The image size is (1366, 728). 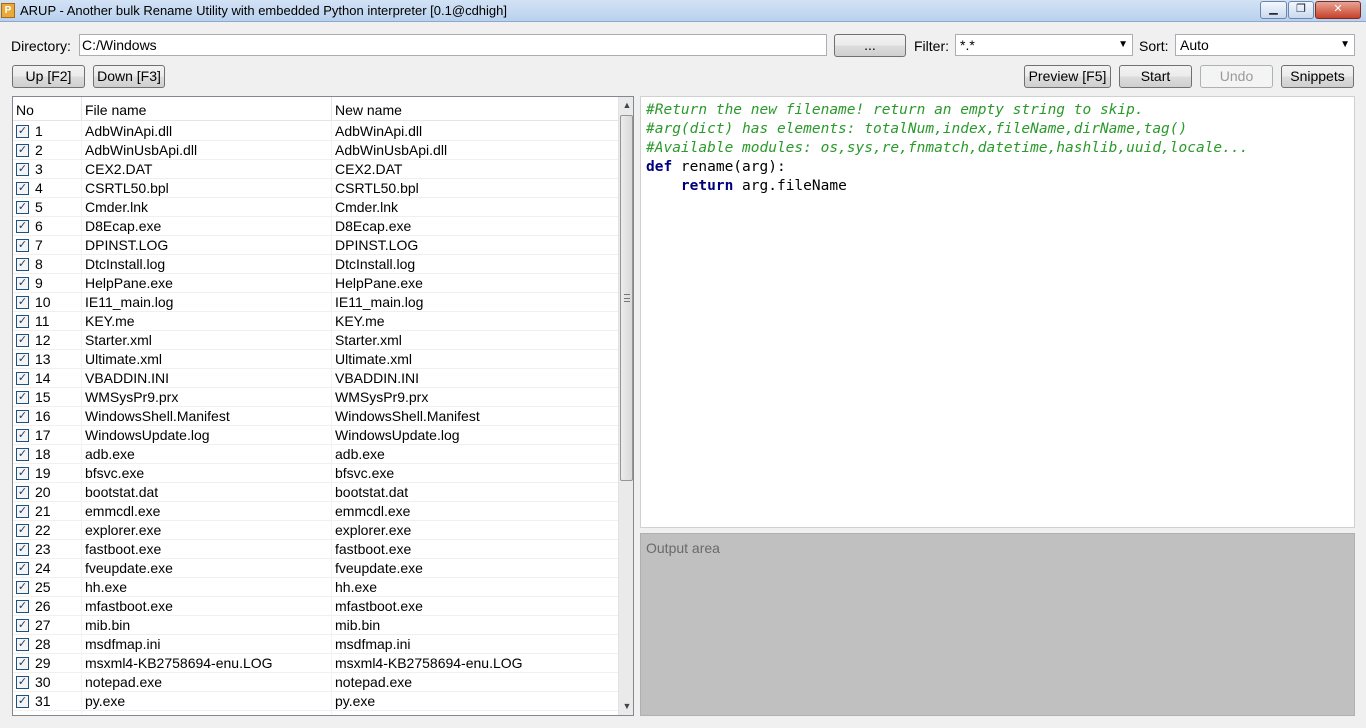 What do you see at coordinates (1338, 10) in the screenshot?
I see `close-button: ✕` at bounding box center [1338, 10].